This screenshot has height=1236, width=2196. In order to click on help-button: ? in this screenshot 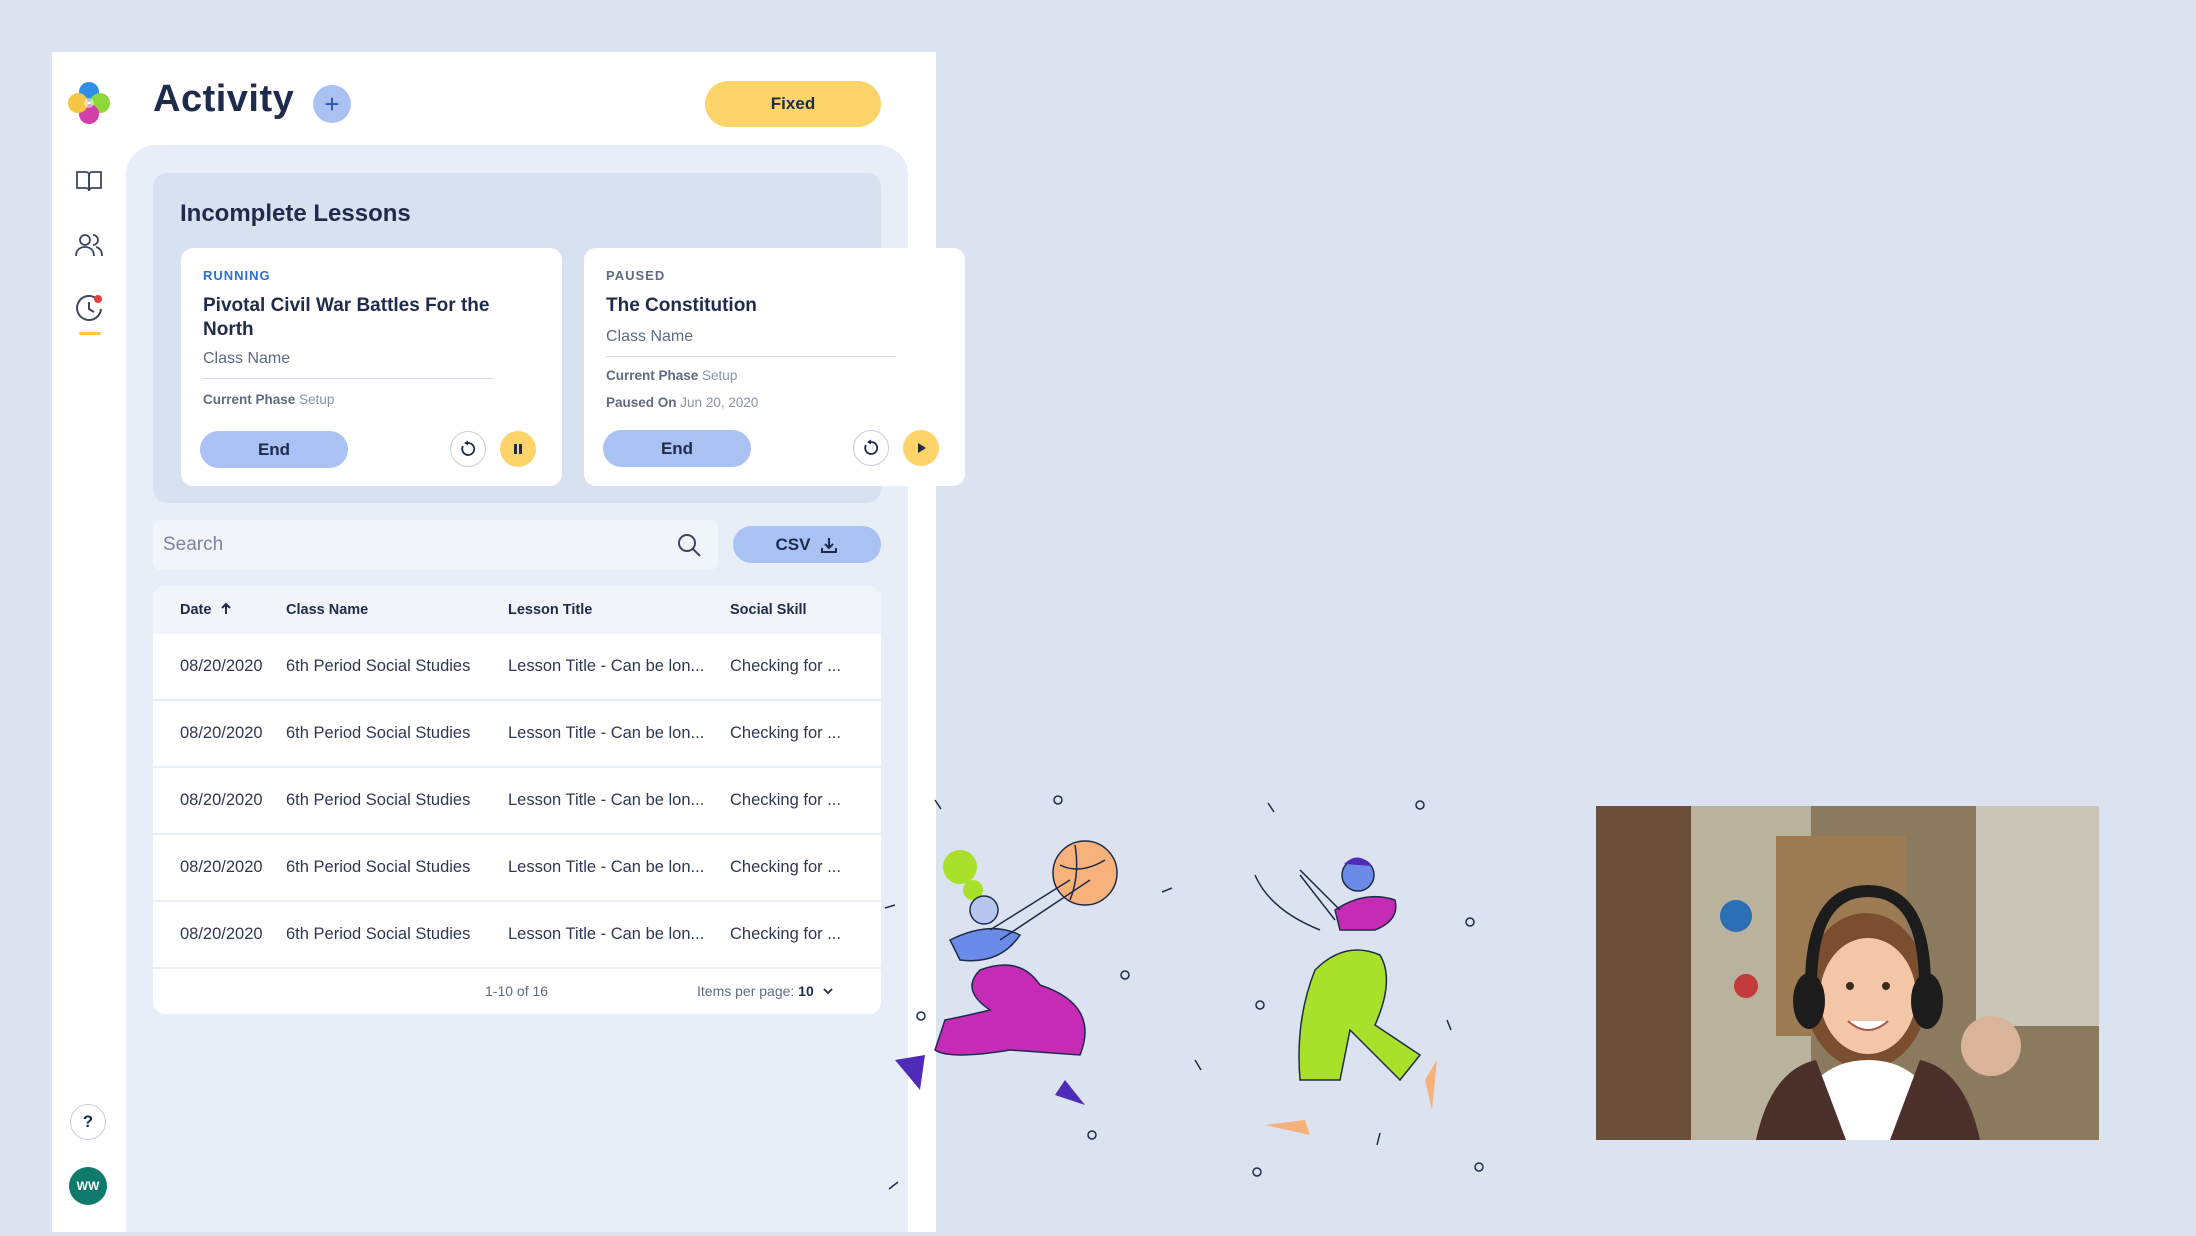, I will do `click(88, 1122)`.